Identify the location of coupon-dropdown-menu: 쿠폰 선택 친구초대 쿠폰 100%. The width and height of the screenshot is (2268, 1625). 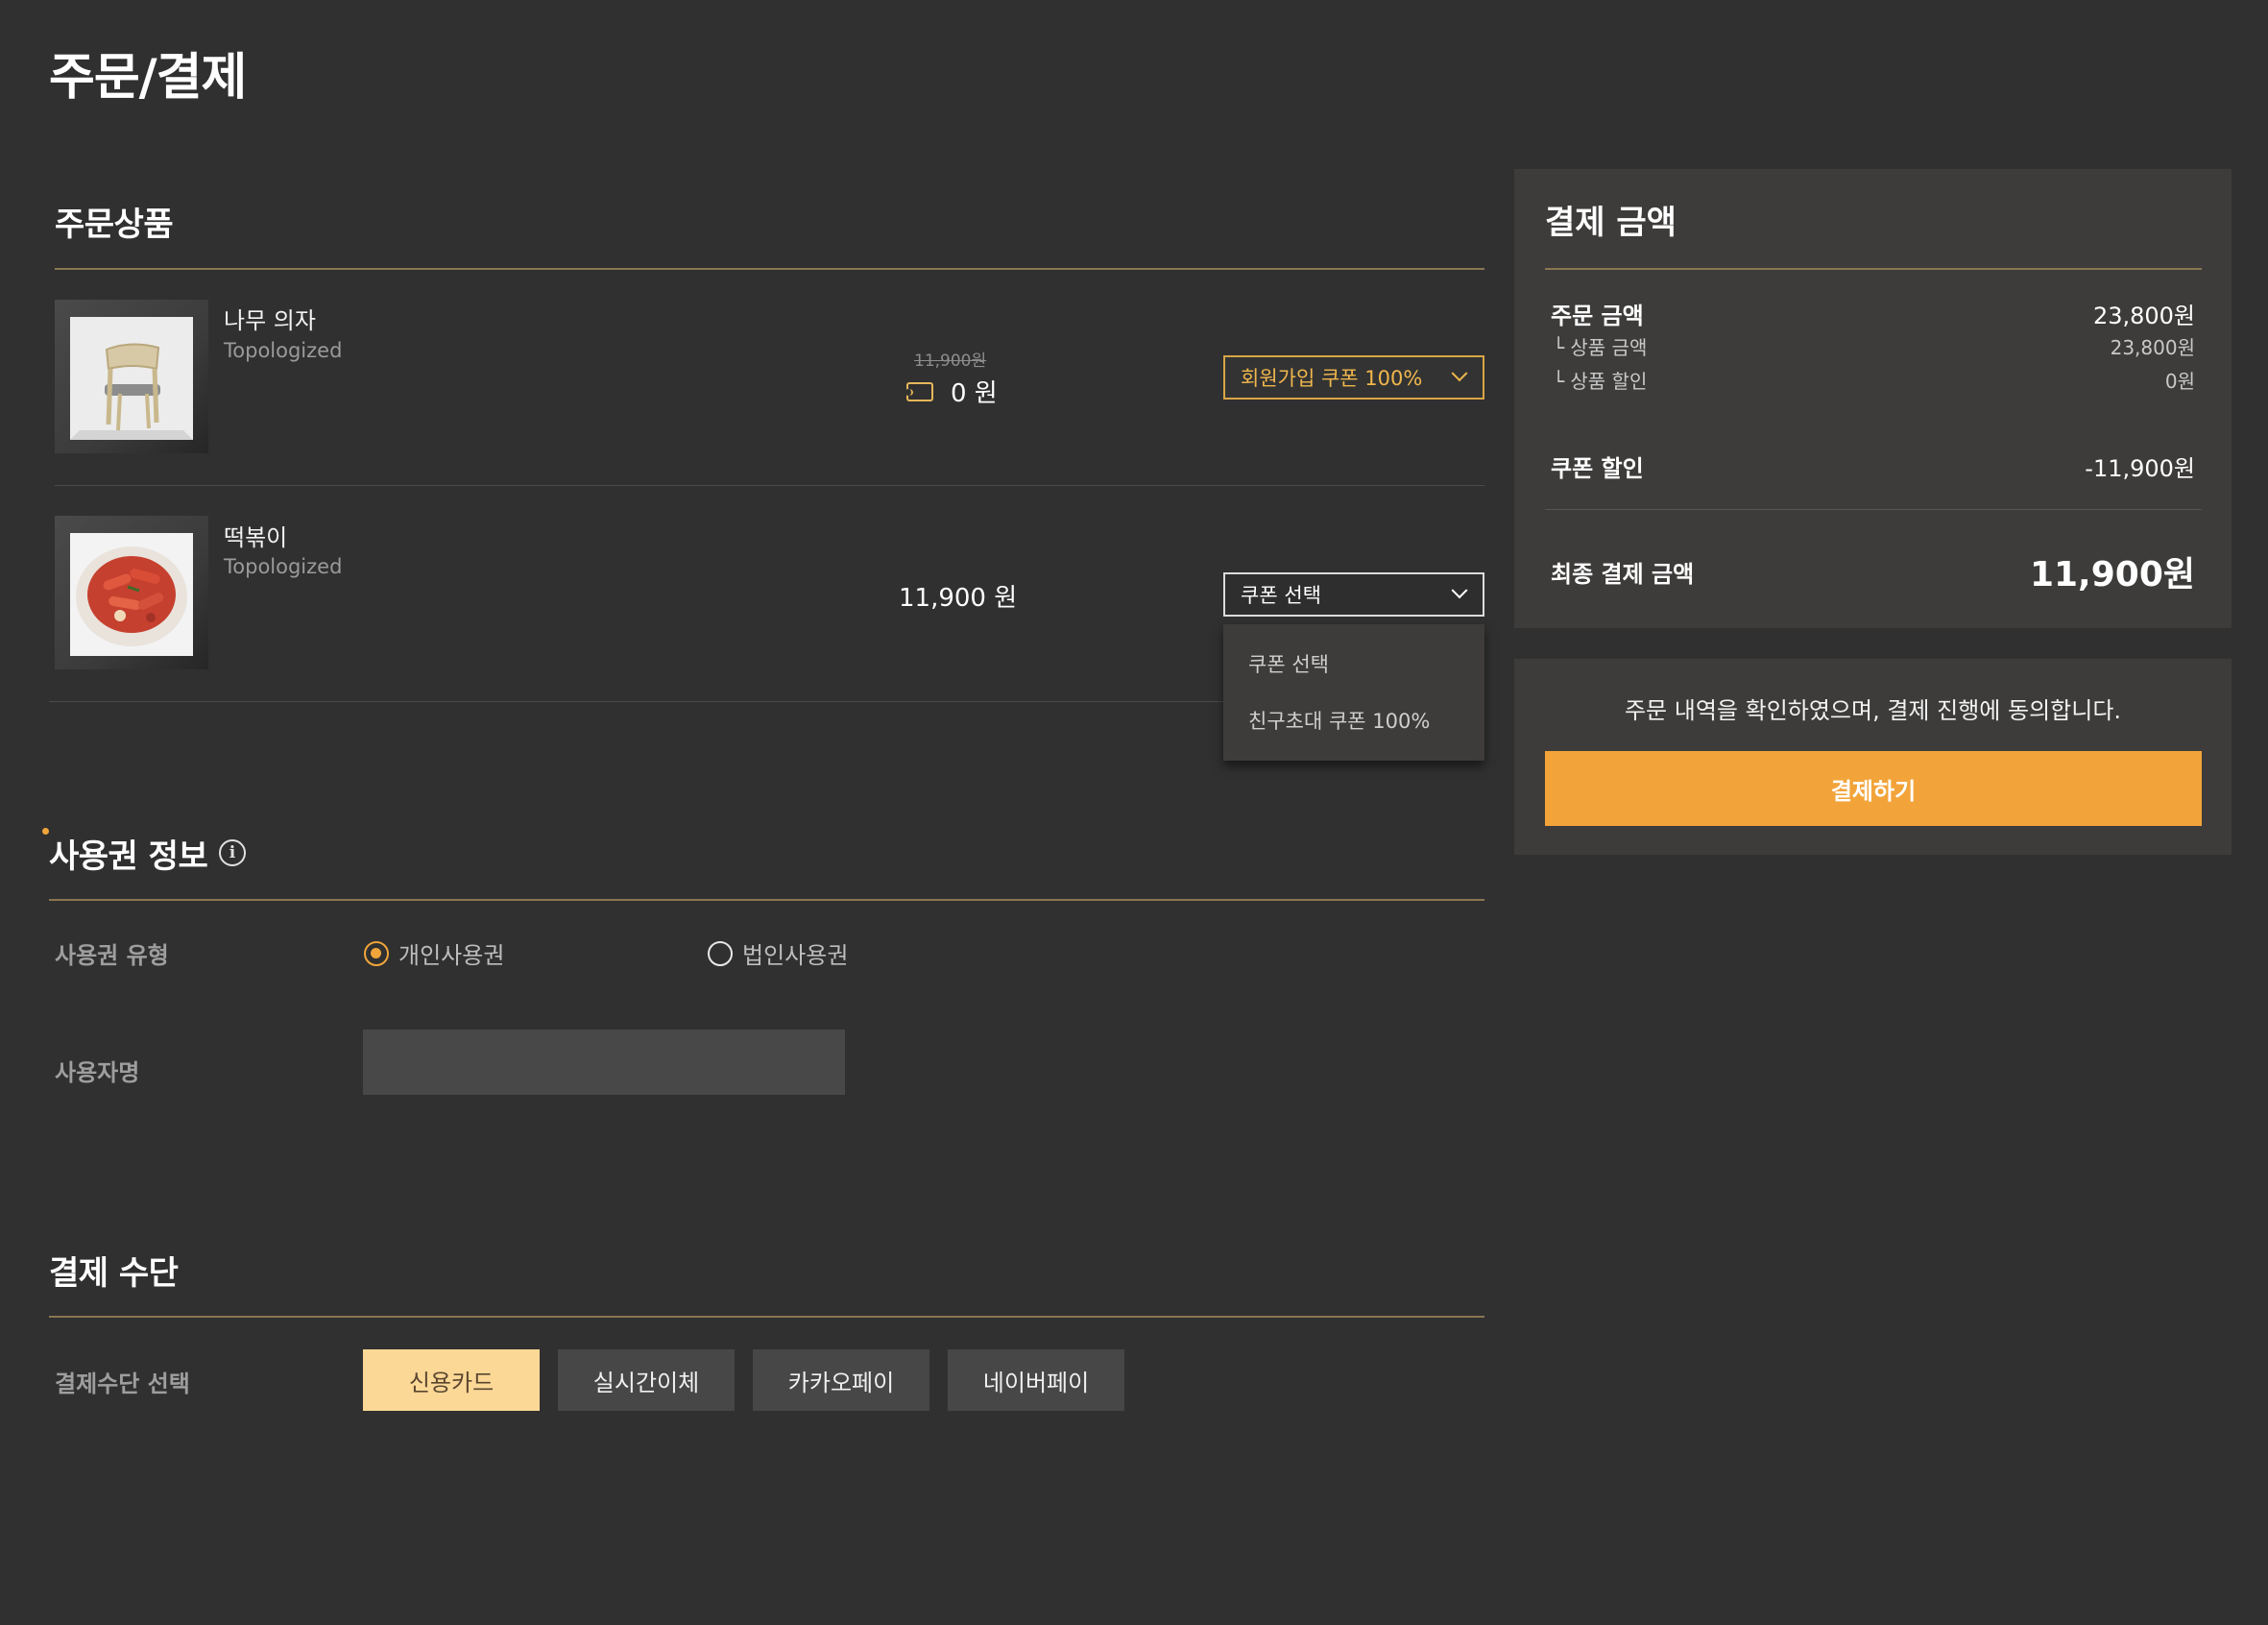
(1354, 692).